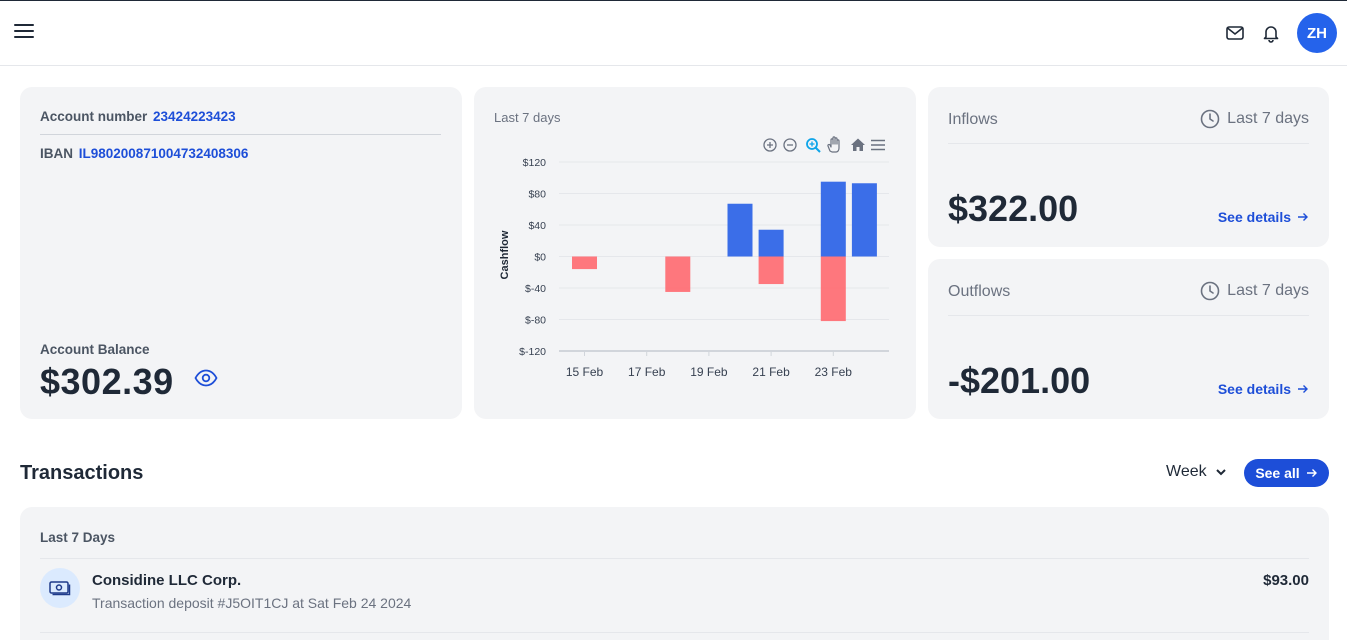 The image size is (1347, 640). What do you see at coordinates (1317, 33) in the screenshot?
I see `user-avatar: ZH` at bounding box center [1317, 33].